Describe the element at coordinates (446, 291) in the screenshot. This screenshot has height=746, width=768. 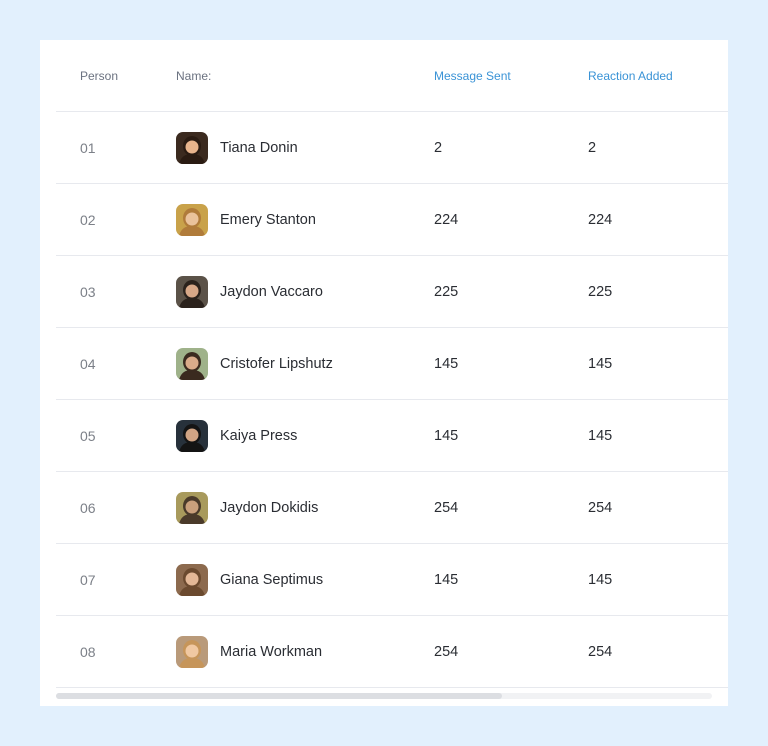
I see `row-messages-sent: 225` at that location.